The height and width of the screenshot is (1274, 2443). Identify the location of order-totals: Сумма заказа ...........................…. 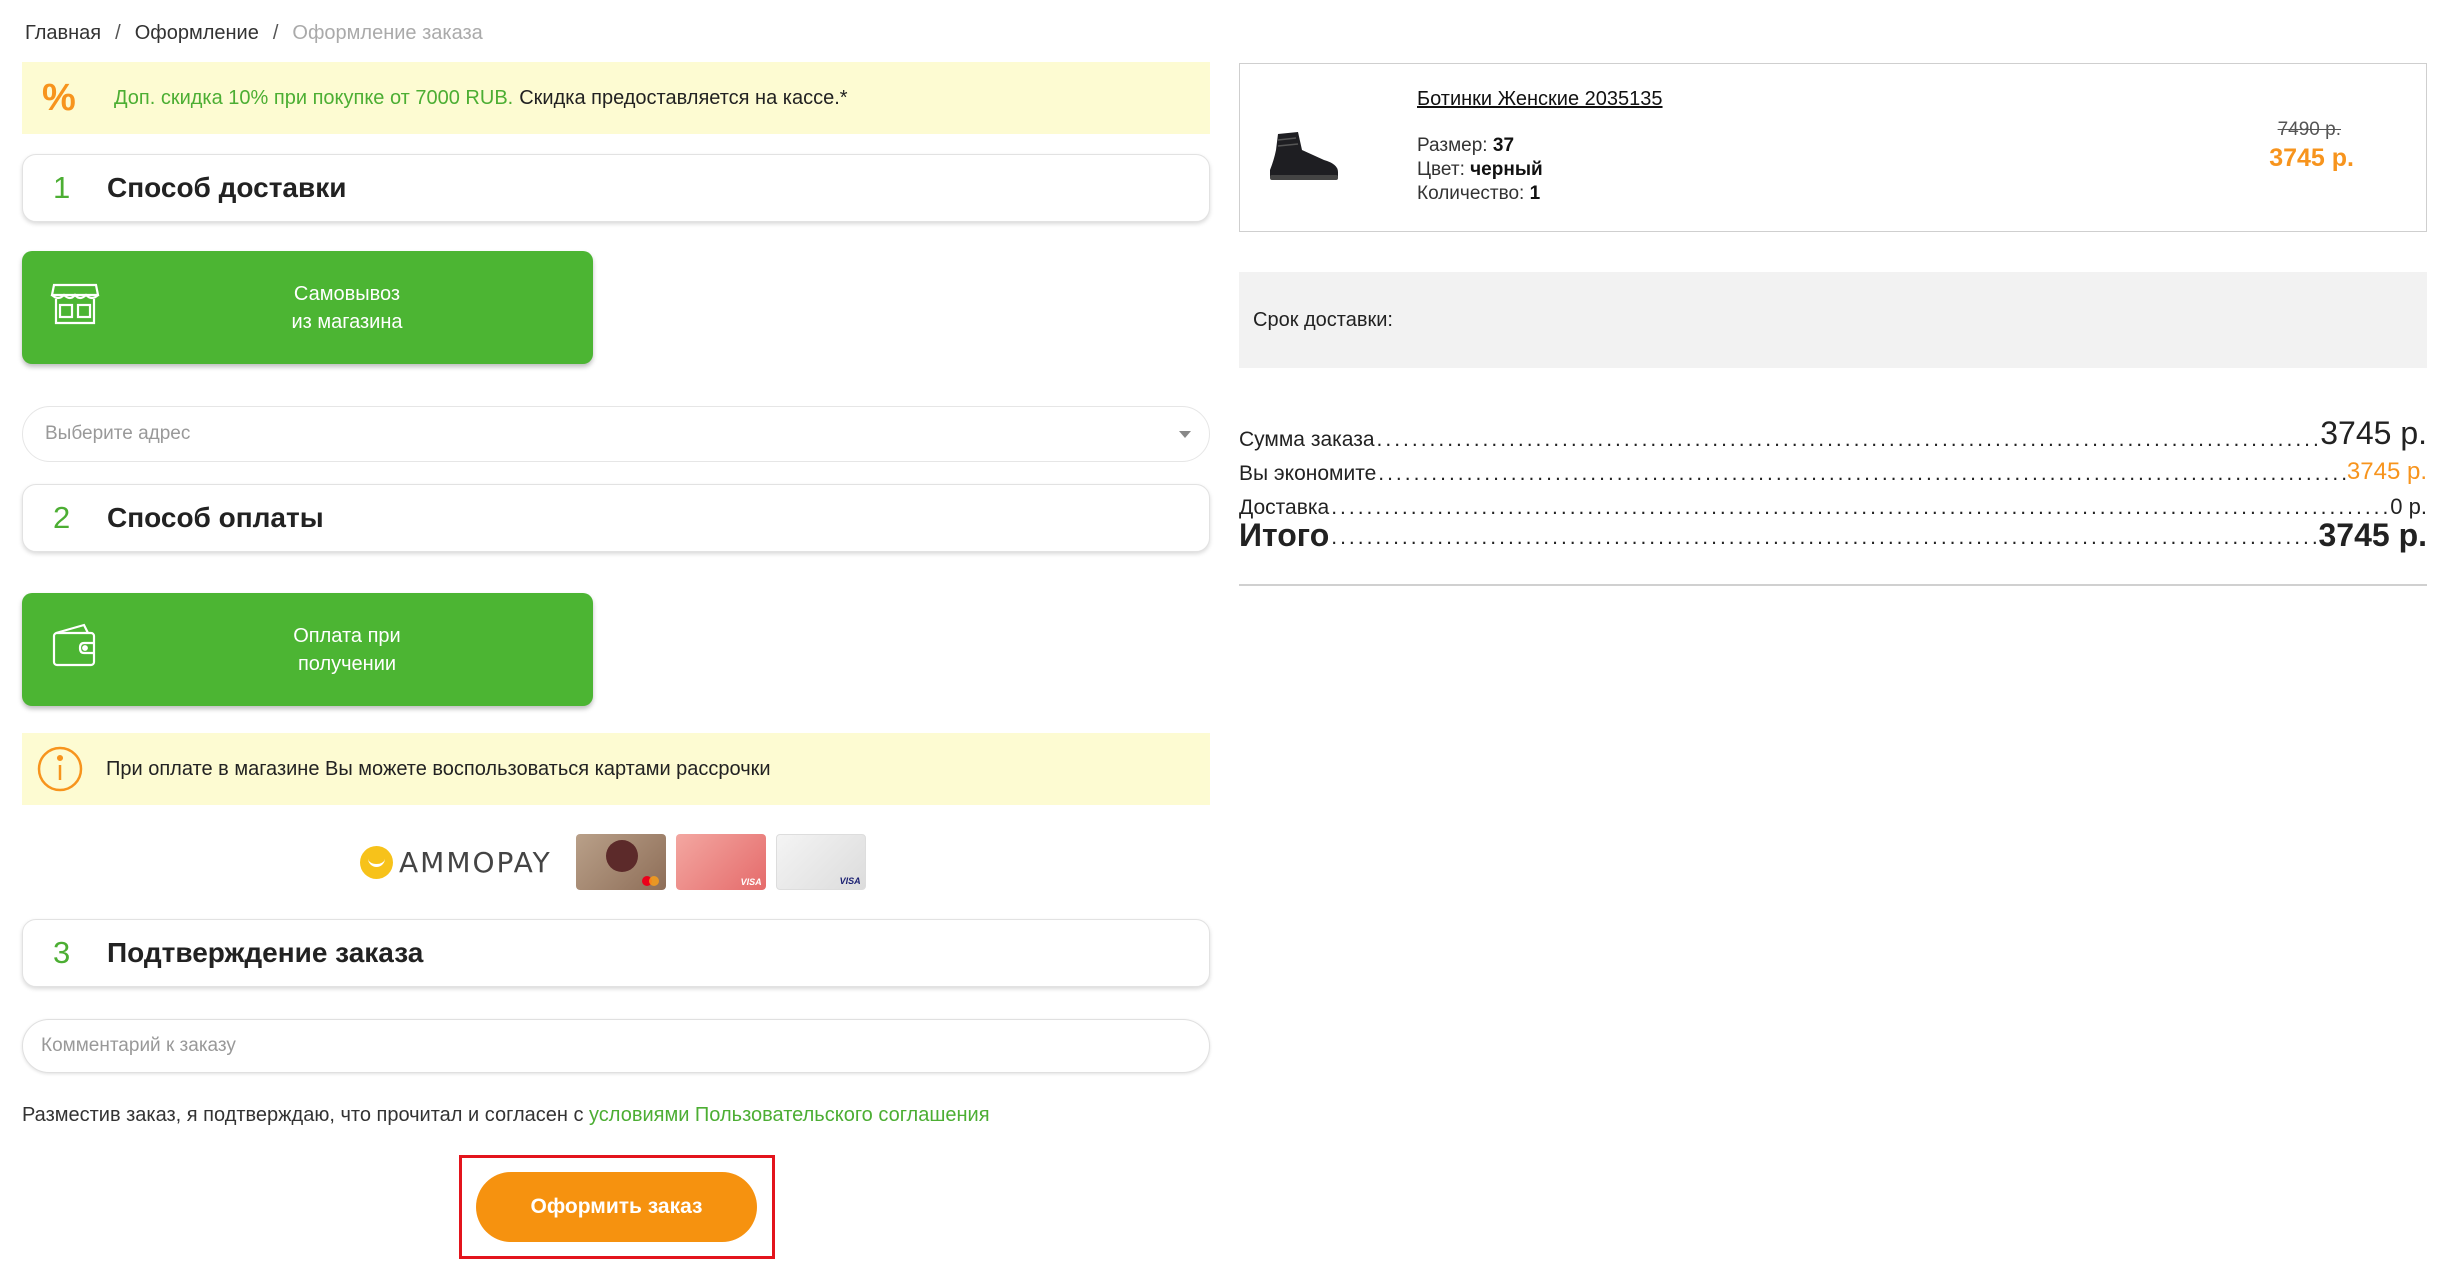
(1833, 486).